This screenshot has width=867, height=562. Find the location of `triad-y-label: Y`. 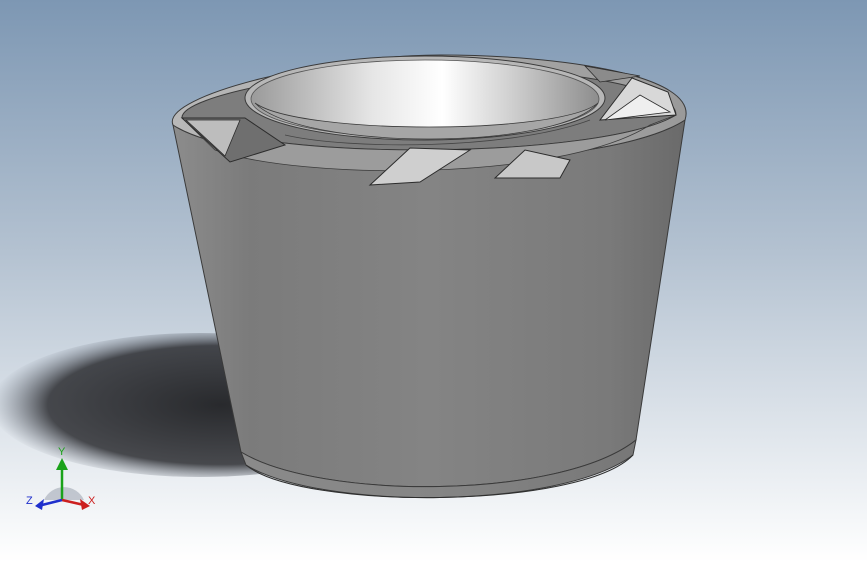

triad-y-label: Y is located at coordinates (62, 452).